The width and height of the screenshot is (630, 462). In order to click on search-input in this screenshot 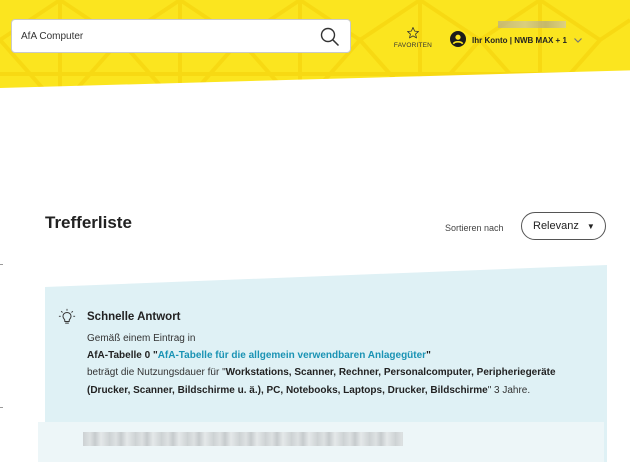, I will do `click(162, 36)`.